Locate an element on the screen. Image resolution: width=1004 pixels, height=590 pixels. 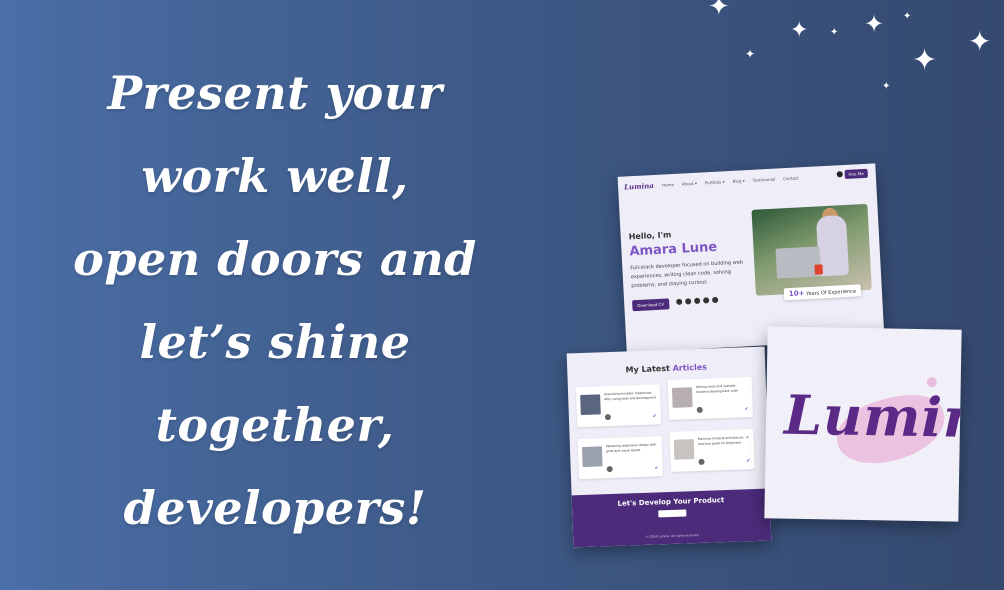
theme-toggle-icon is located at coordinates (839, 174).